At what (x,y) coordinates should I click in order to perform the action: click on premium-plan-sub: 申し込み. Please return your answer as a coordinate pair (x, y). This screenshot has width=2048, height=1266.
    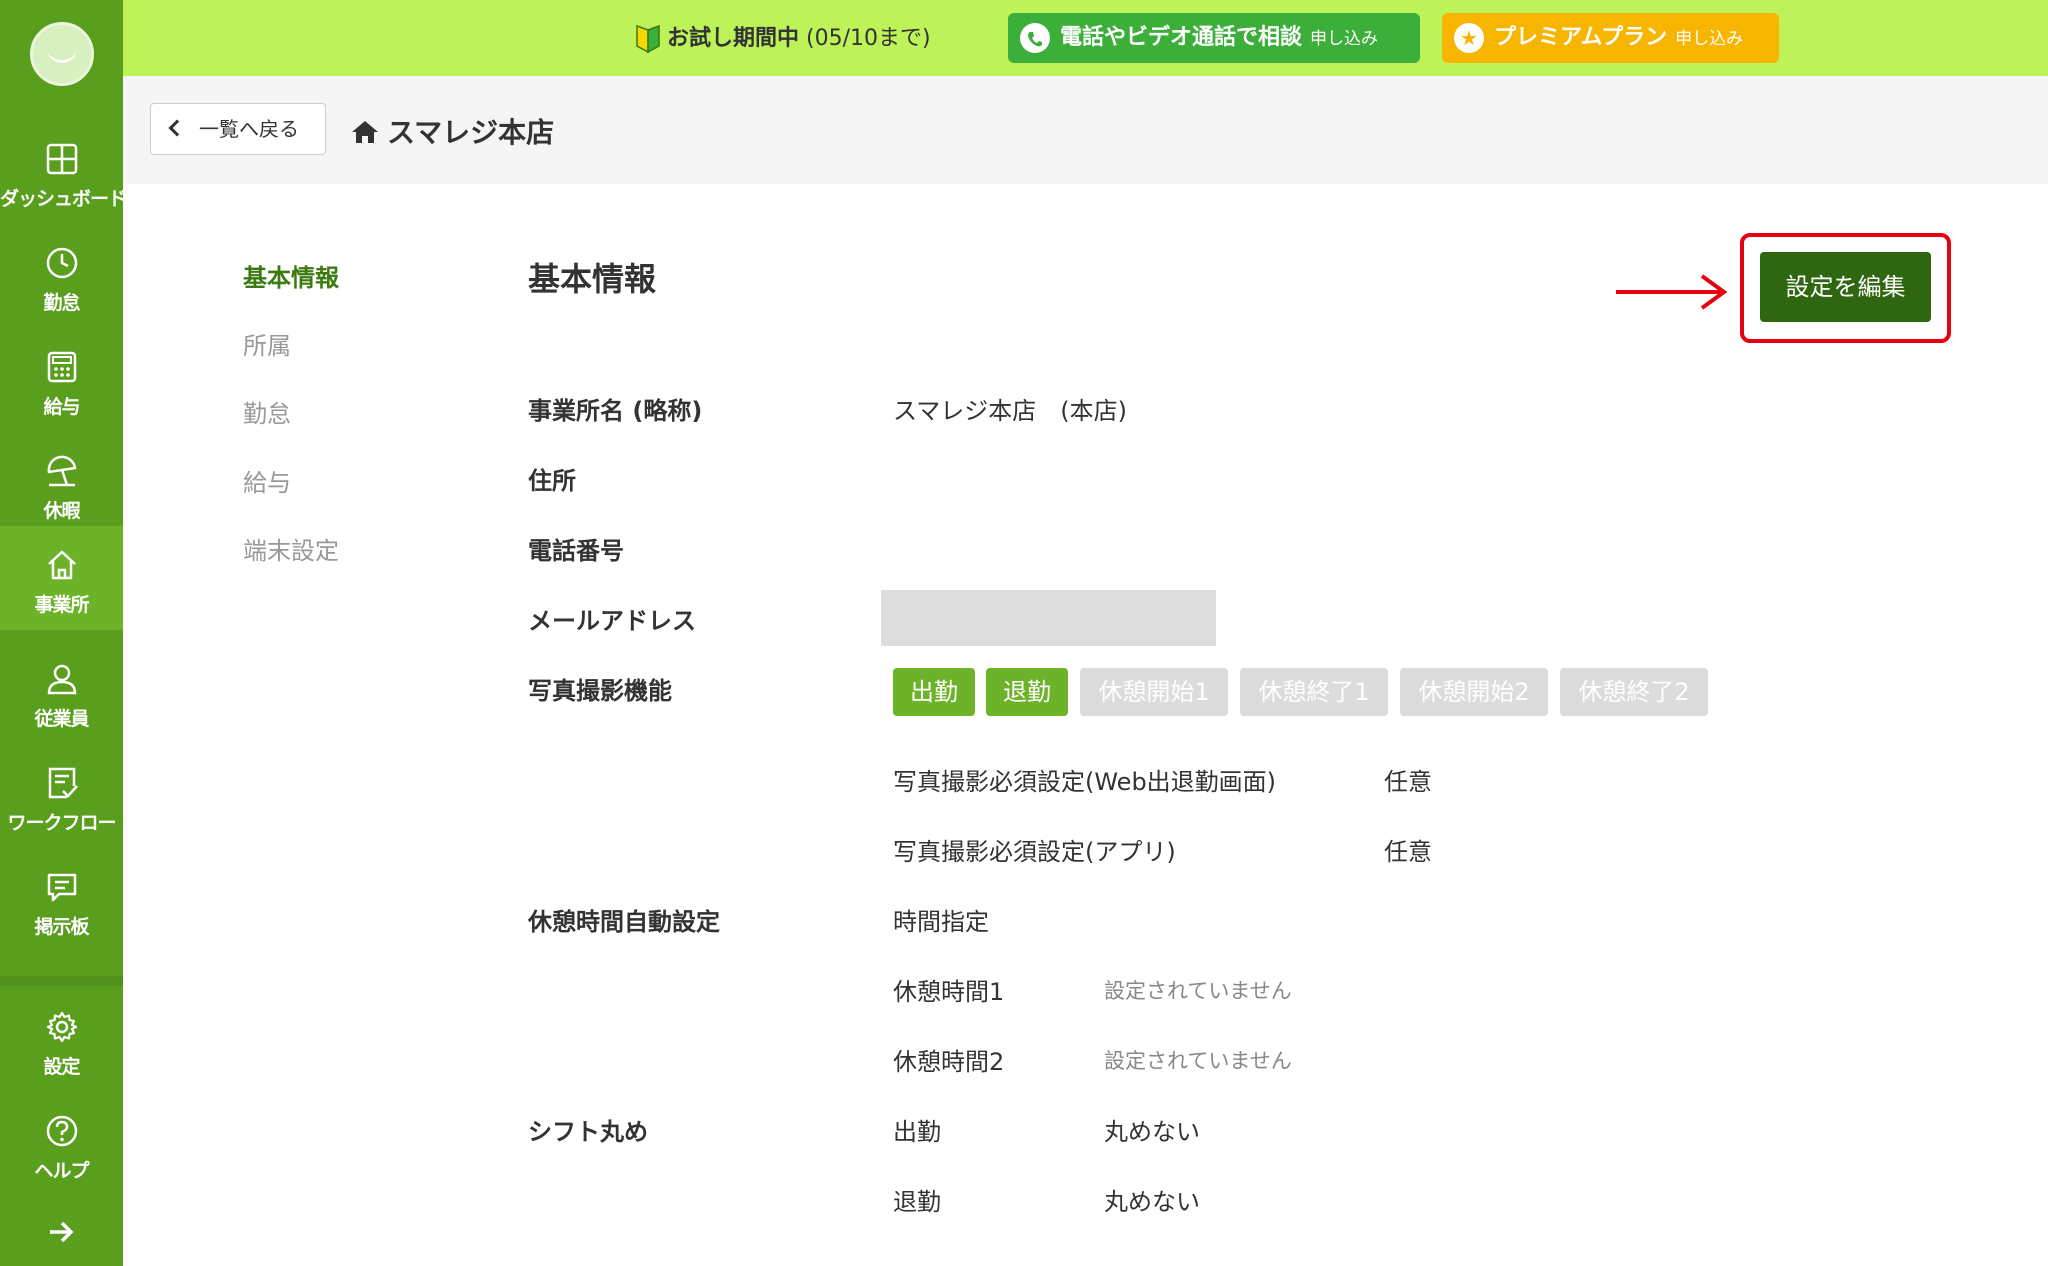
    Looking at the image, I should click on (1709, 39).